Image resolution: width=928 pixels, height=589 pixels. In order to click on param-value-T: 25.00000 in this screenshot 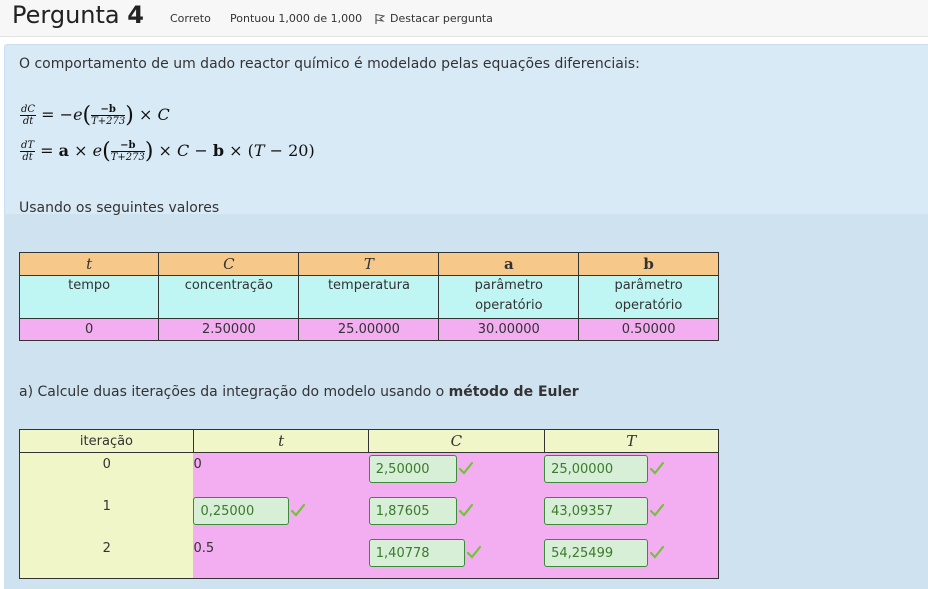, I will do `click(369, 329)`.